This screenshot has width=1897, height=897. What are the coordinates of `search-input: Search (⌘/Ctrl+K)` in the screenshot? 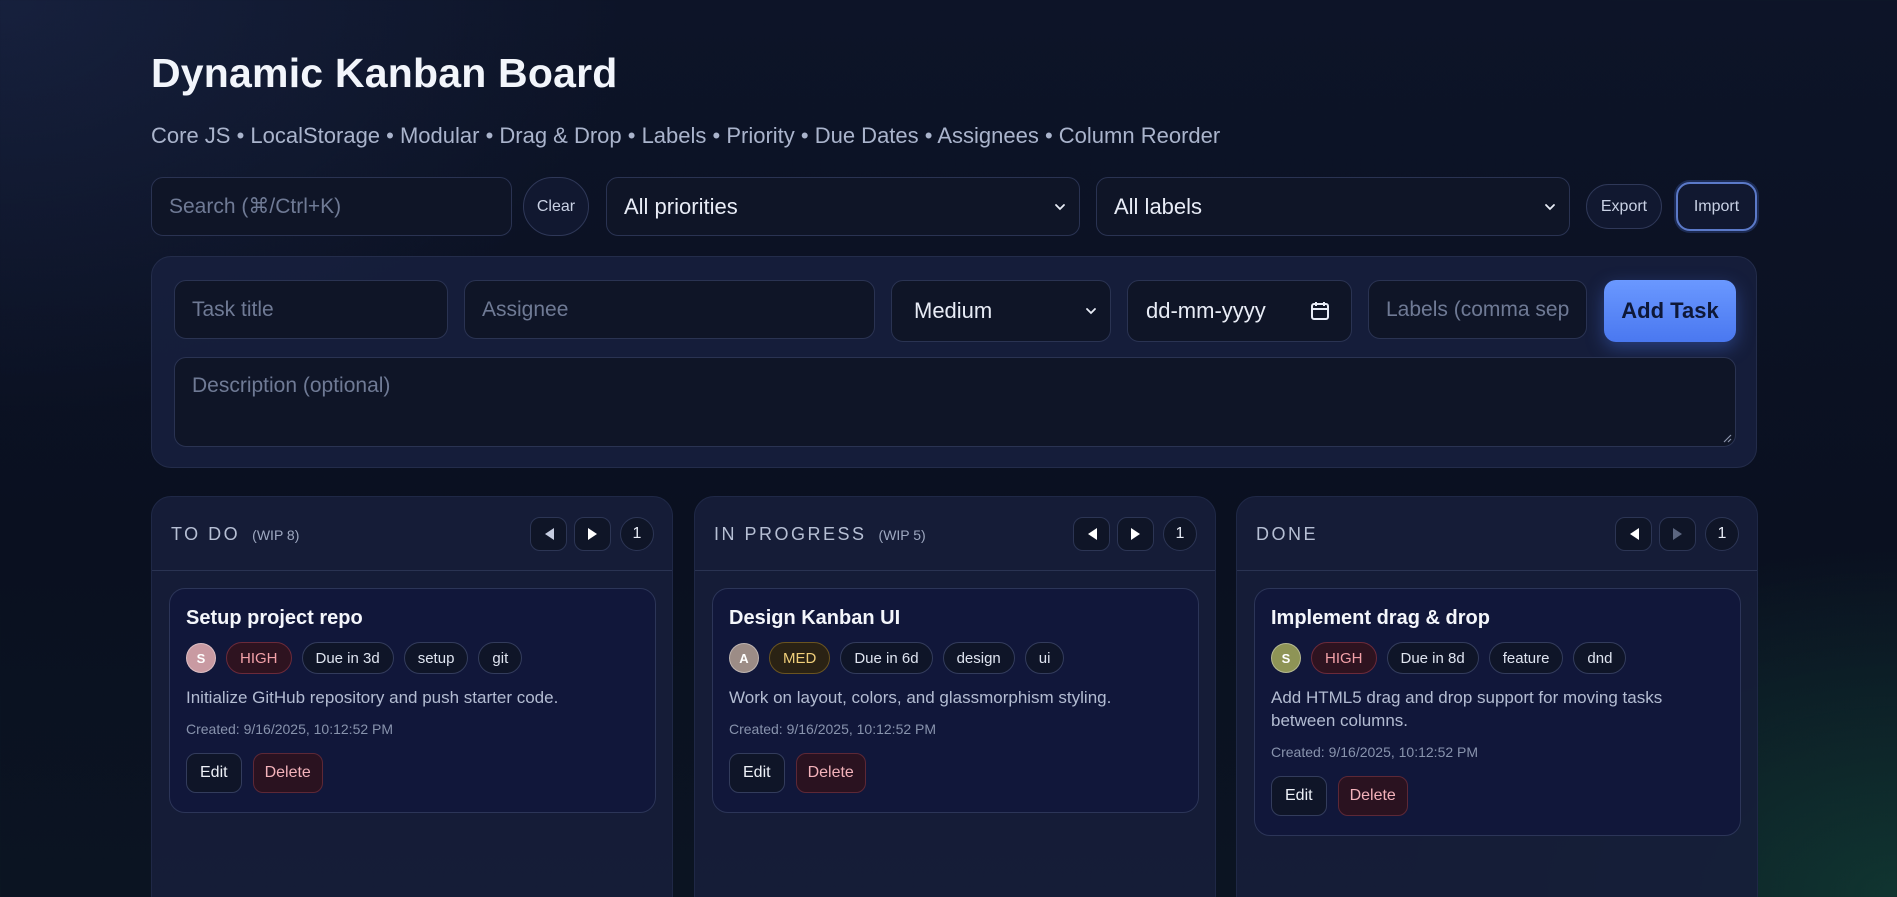 It's located at (331, 206).